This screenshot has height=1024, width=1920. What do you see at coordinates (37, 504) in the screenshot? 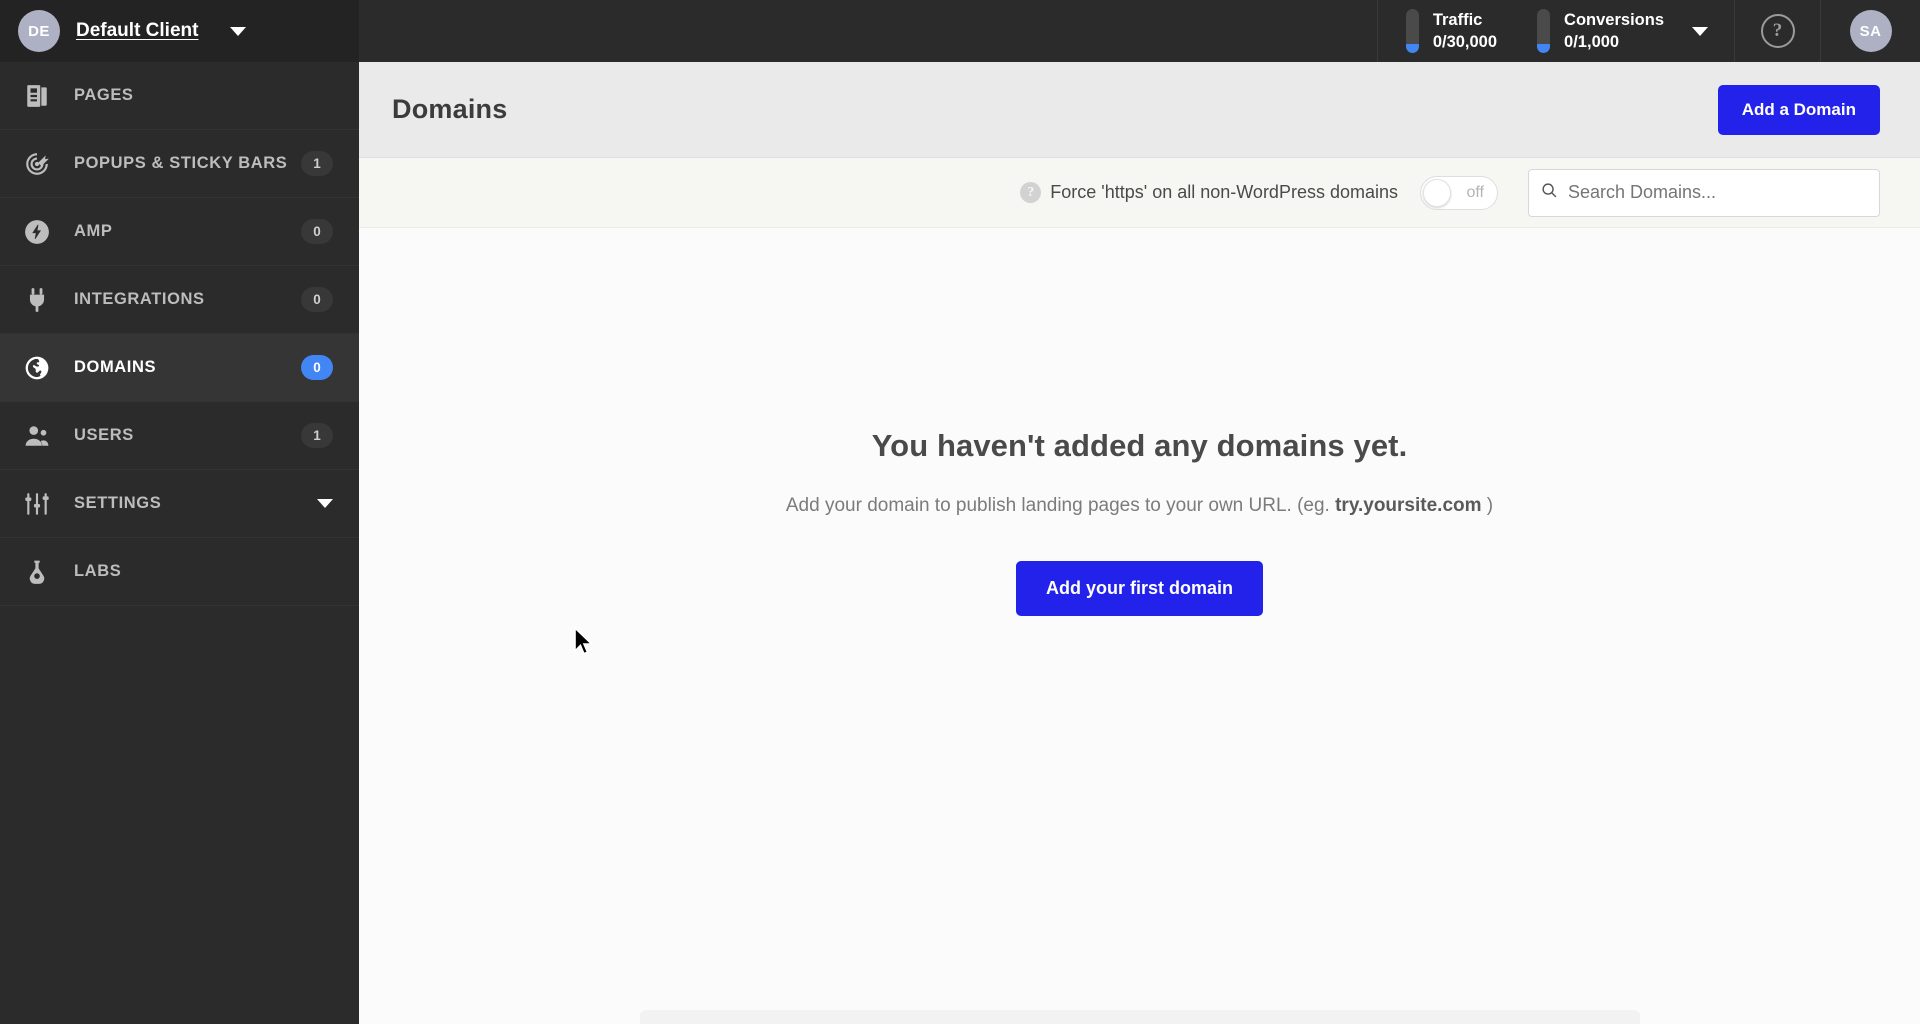
I see `sliders-icon` at bounding box center [37, 504].